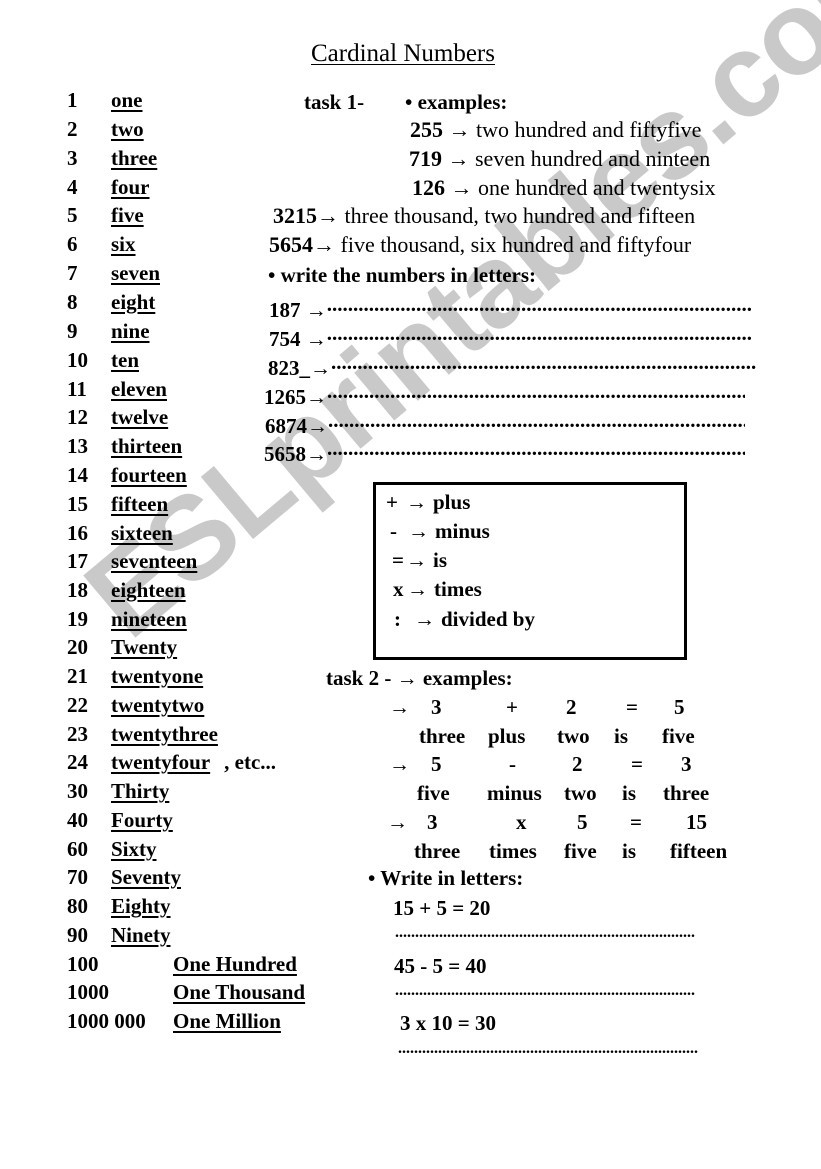 This screenshot has width=821, height=1169. Describe the element at coordinates (158, 705) in the screenshot. I see `number-word: twentytwo` at that location.